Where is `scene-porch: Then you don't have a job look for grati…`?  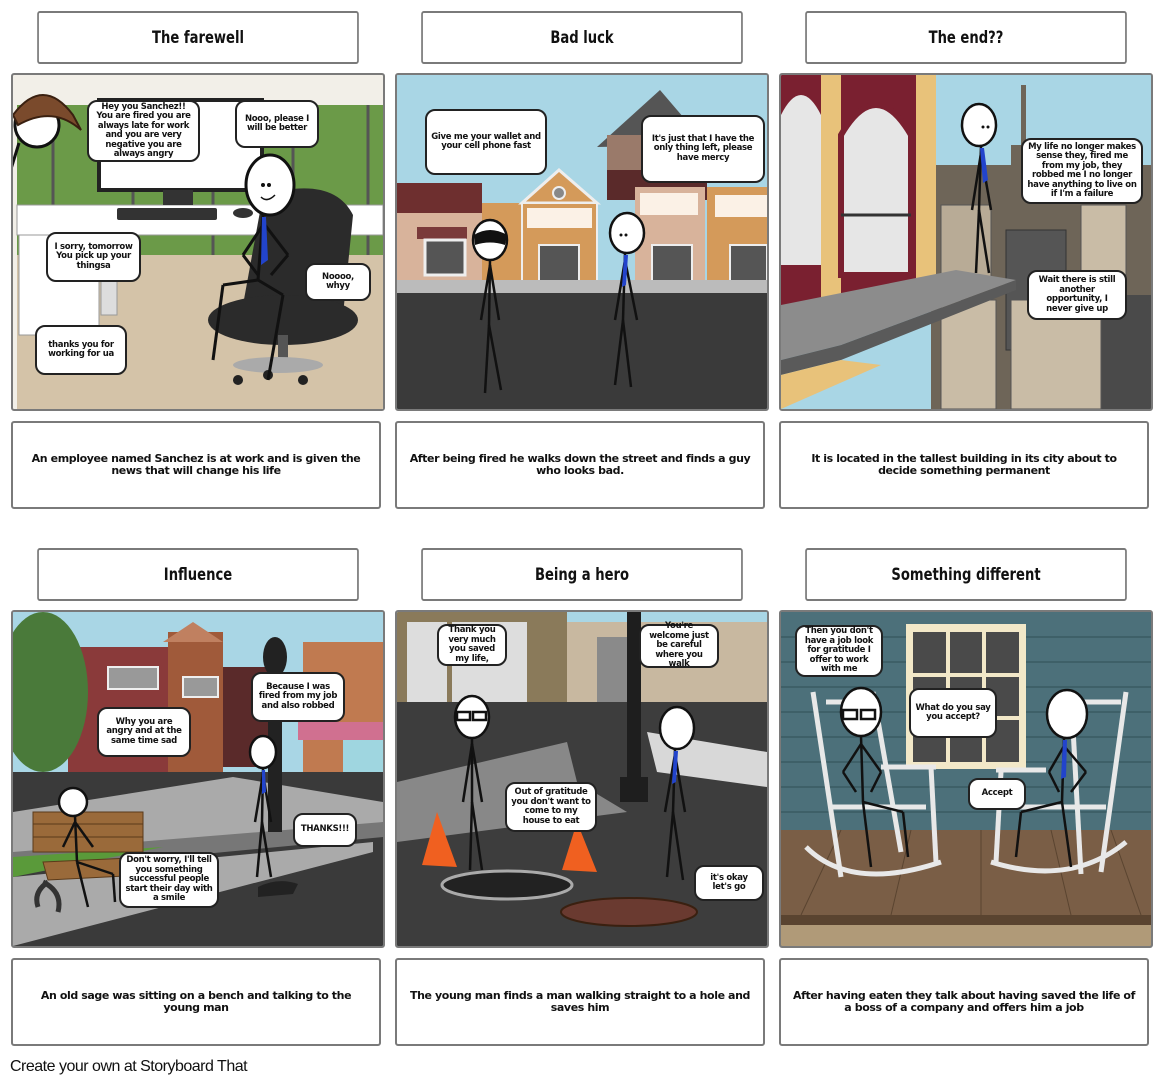
scene-porch: Then you don't have a job look for grati… is located at coordinates (966, 779).